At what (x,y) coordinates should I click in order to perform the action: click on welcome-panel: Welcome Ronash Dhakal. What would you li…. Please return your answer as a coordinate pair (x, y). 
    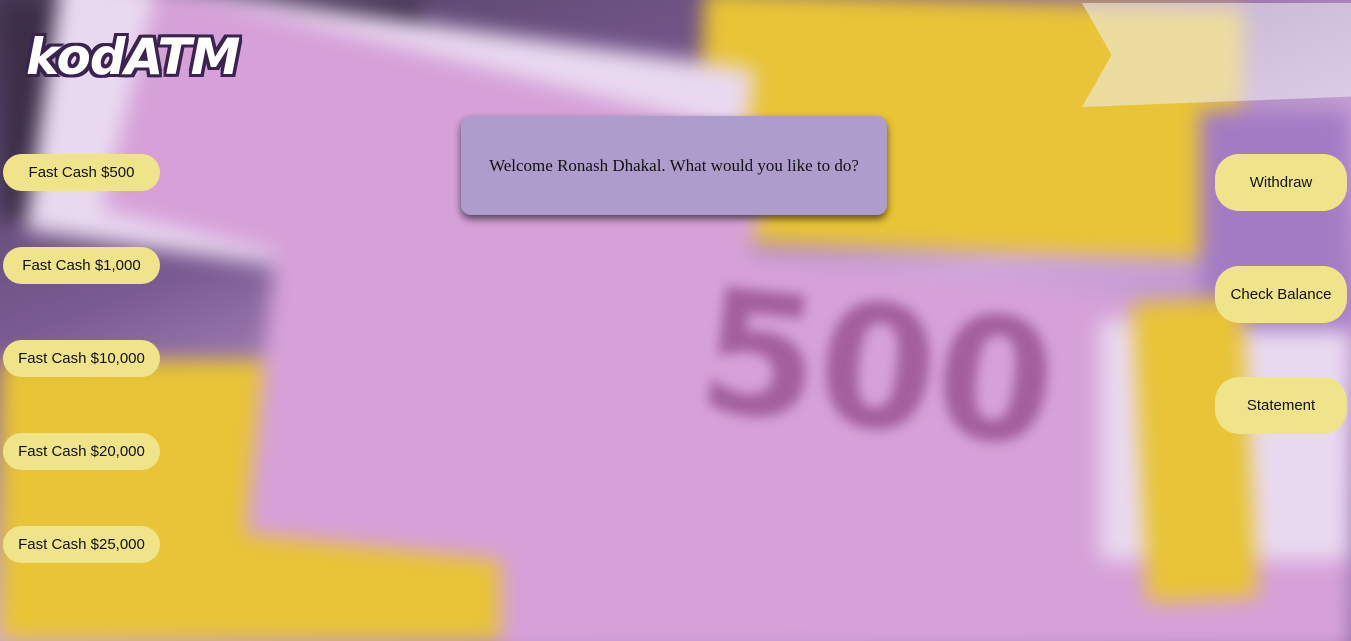
    Looking at the image, I should click on (674, 165).